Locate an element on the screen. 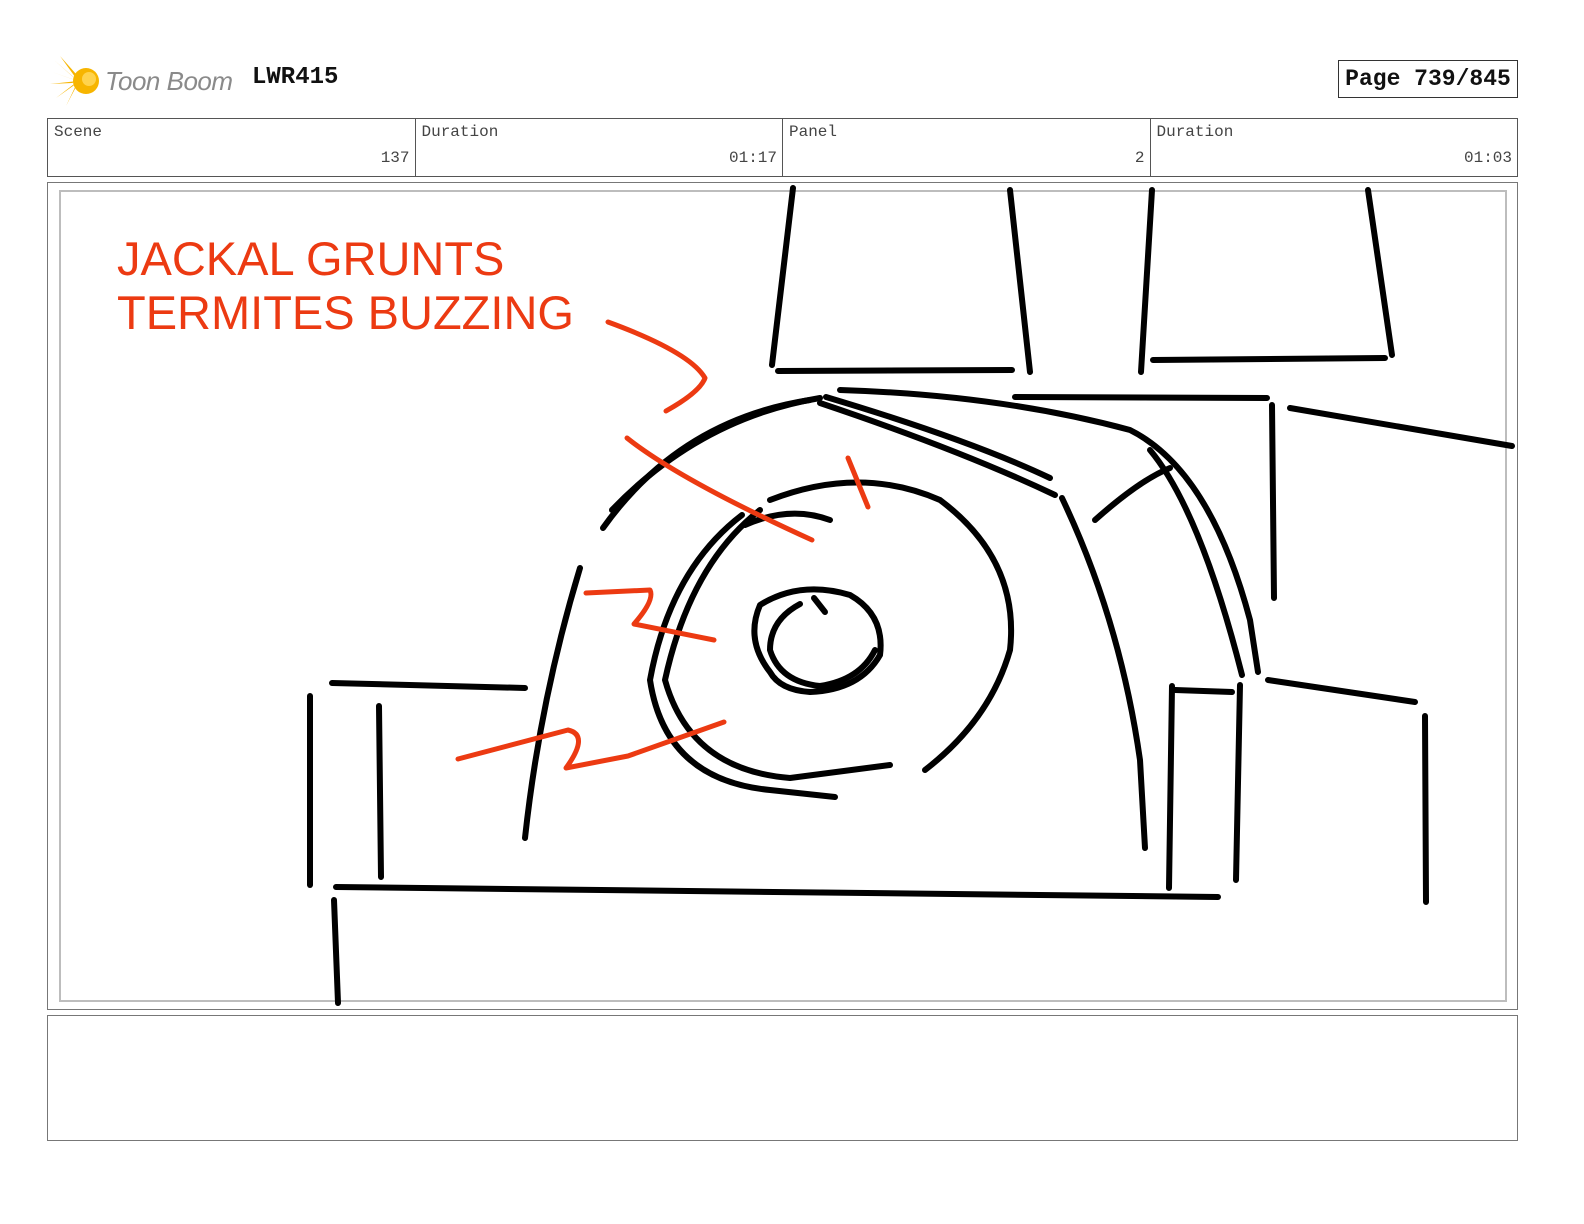 The height and width of the screenshot is (1224, 1584). sound-effect-note: JACKAL GRUNTS TERMITES BUZZING is located at coordinates (345, 285).